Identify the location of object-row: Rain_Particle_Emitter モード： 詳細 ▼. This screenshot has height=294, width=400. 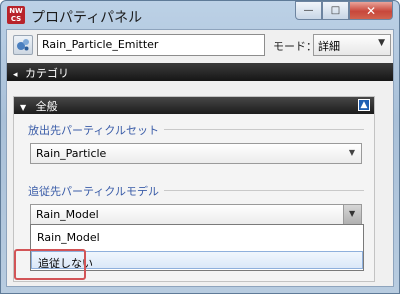
(200, 45).